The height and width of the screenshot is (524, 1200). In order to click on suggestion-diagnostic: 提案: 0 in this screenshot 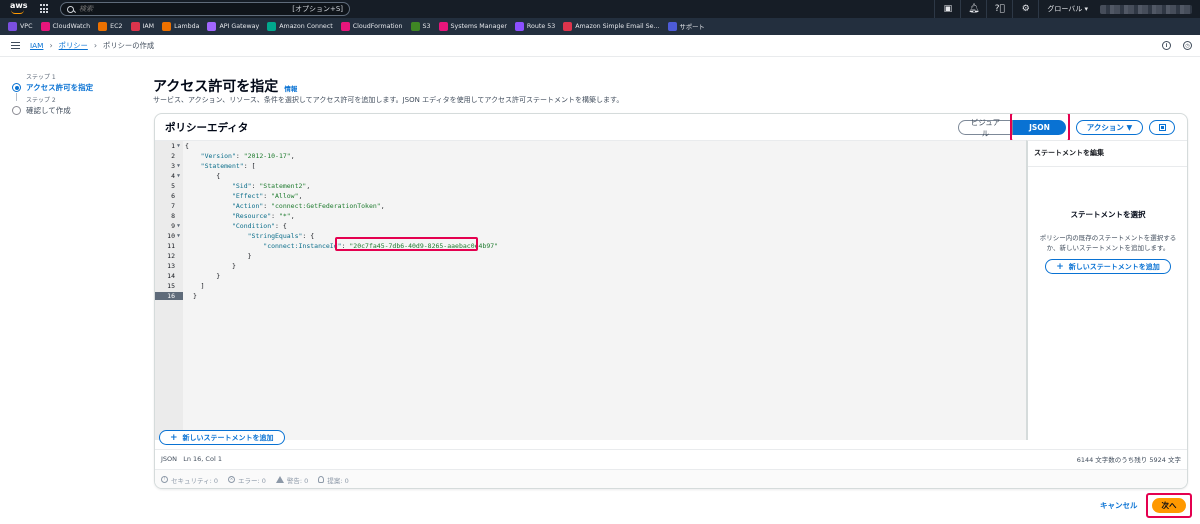, I will do `click(333, 480)`.